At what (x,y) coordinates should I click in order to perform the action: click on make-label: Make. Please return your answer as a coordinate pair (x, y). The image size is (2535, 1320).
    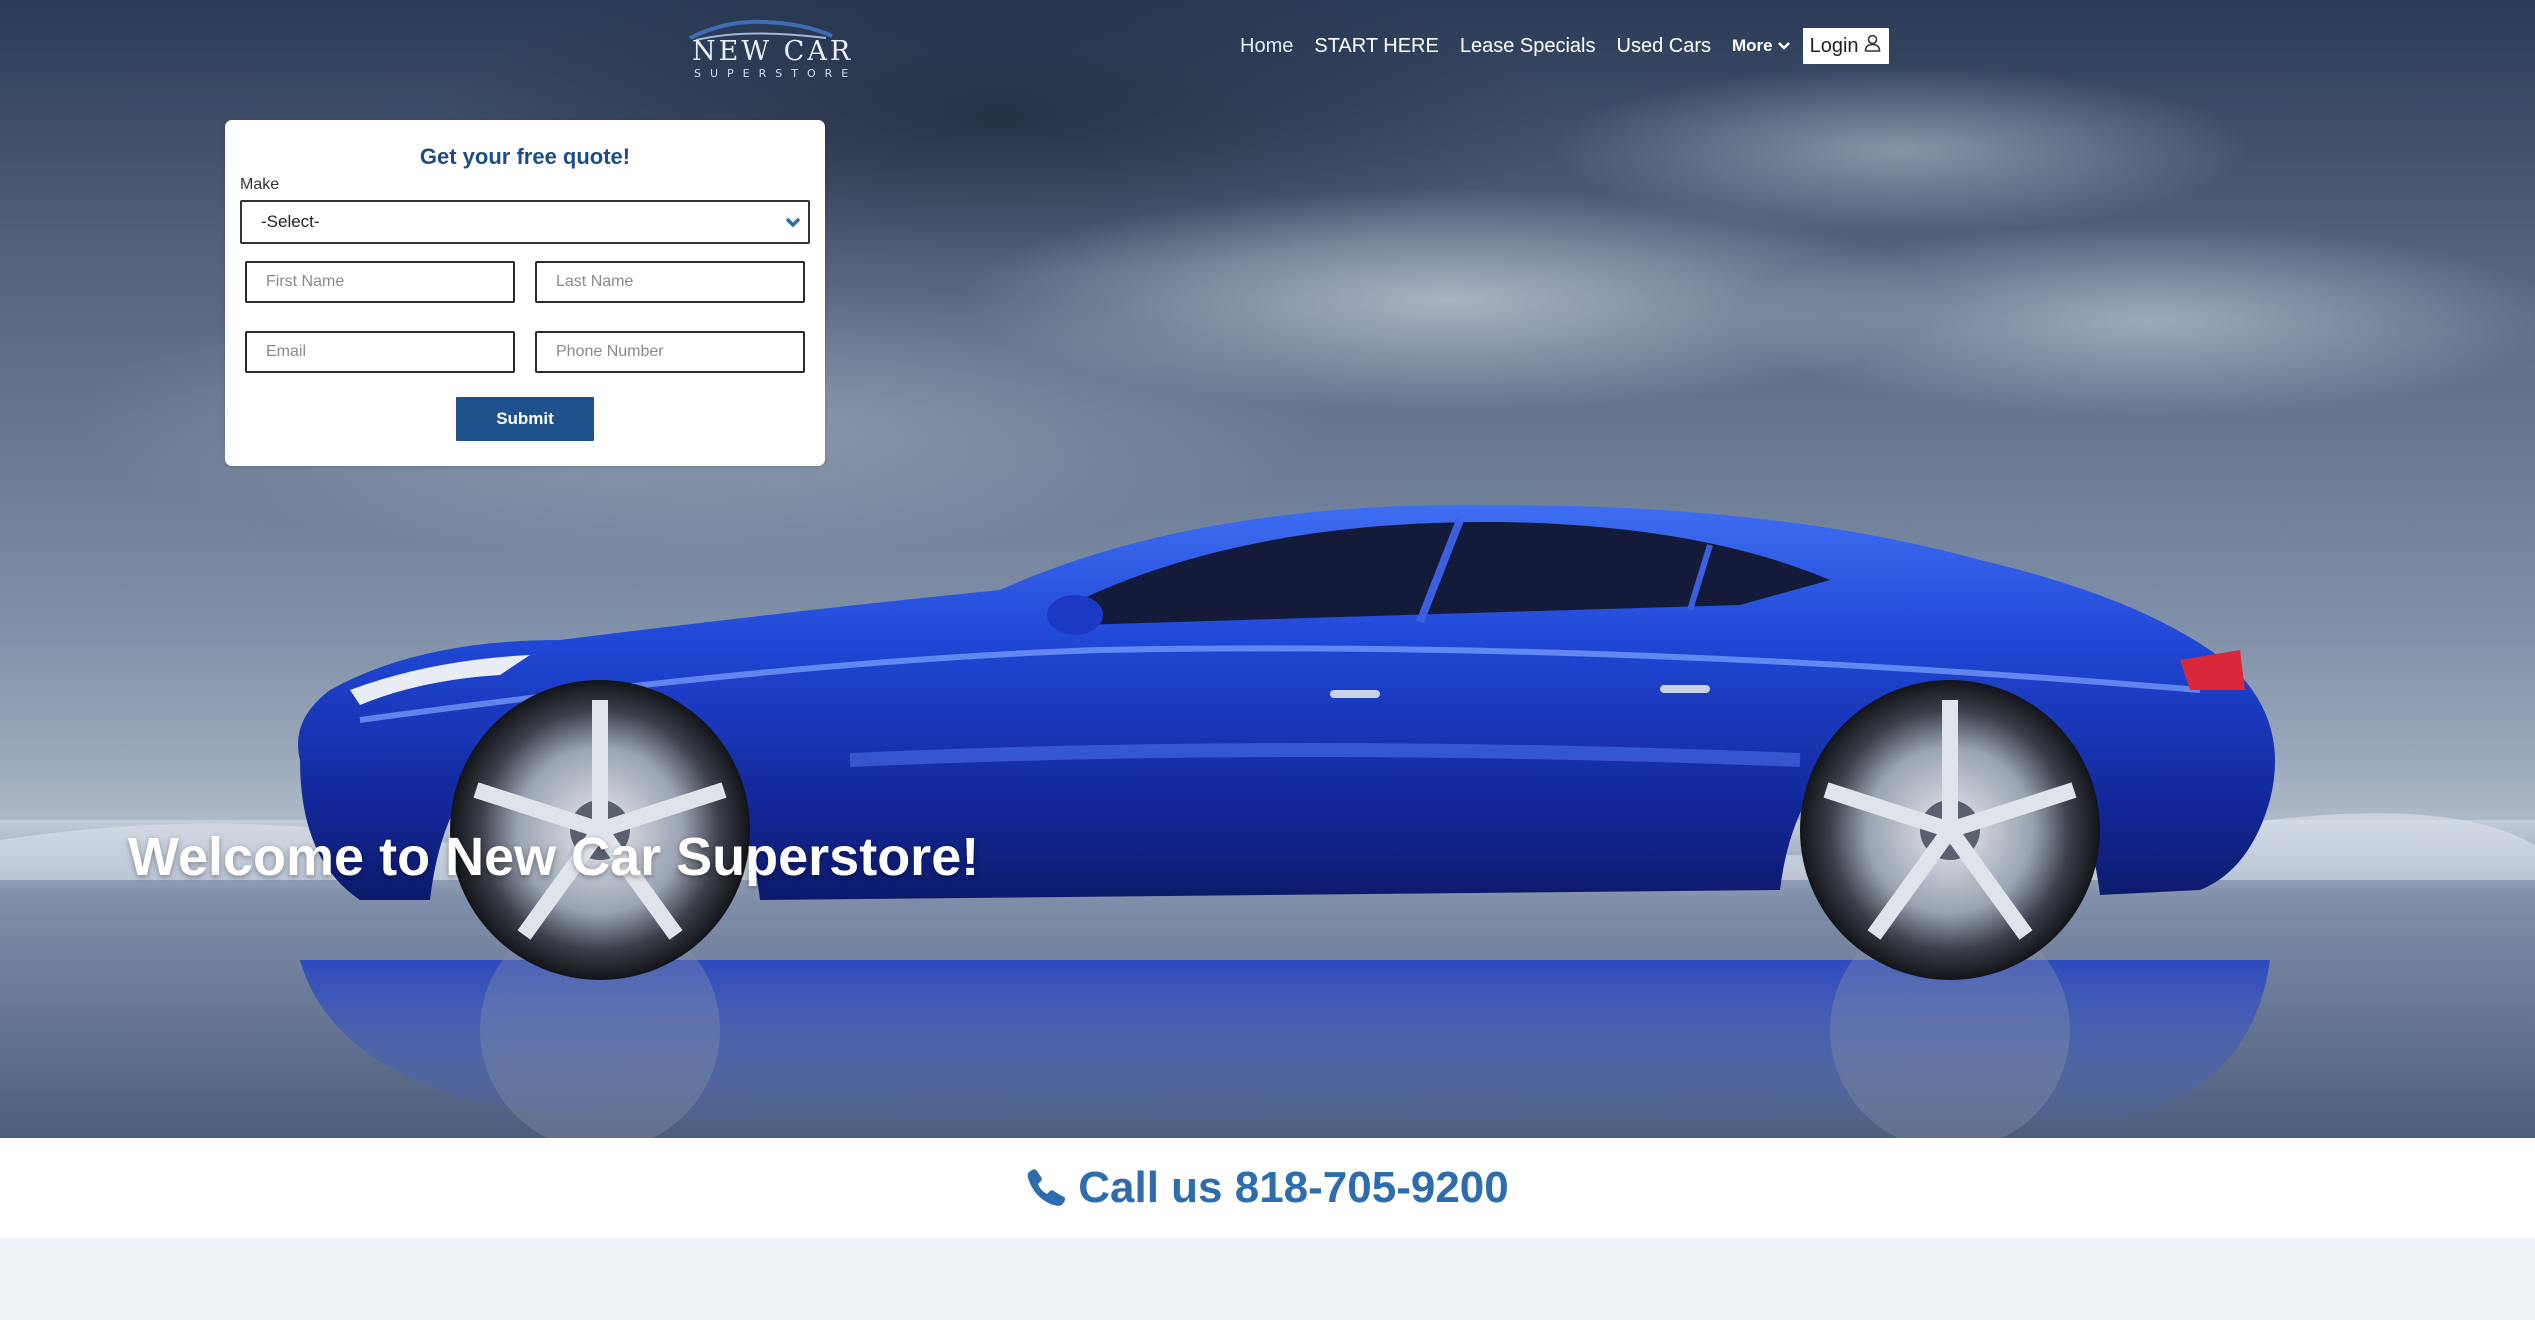
    Looking at the image, I should click on (260, 184).